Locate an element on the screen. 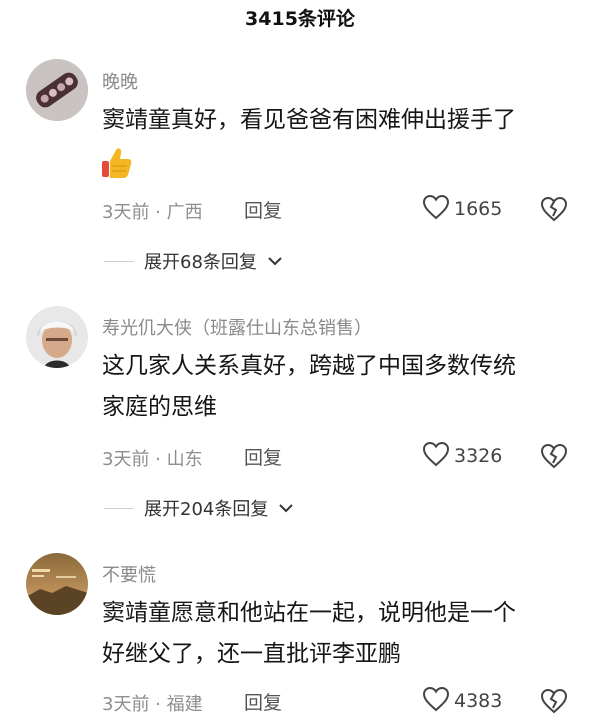  comment-text: 窦靖童真好，看见爸爸有困难伸出援手了 is located at coordinates (337, 120).